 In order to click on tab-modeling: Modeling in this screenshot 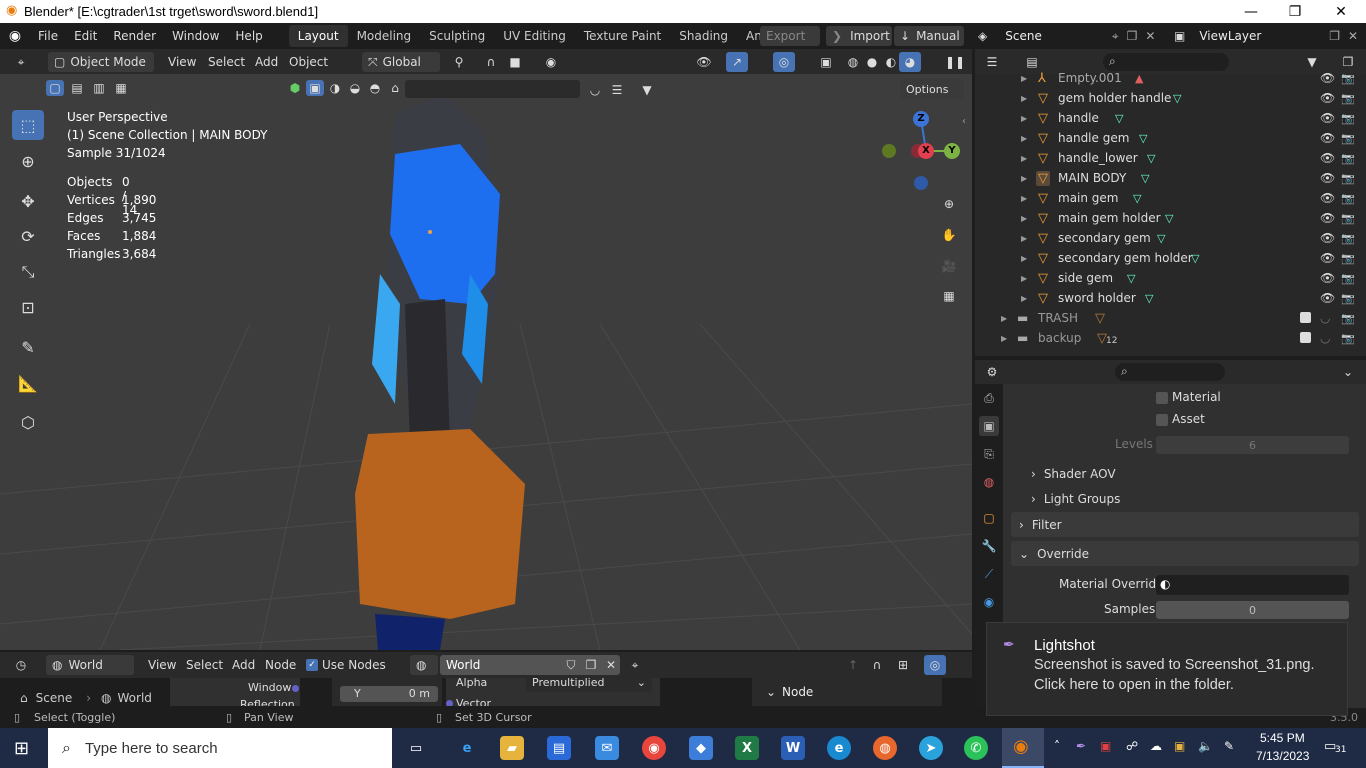, I will do `click(384, 36)`.